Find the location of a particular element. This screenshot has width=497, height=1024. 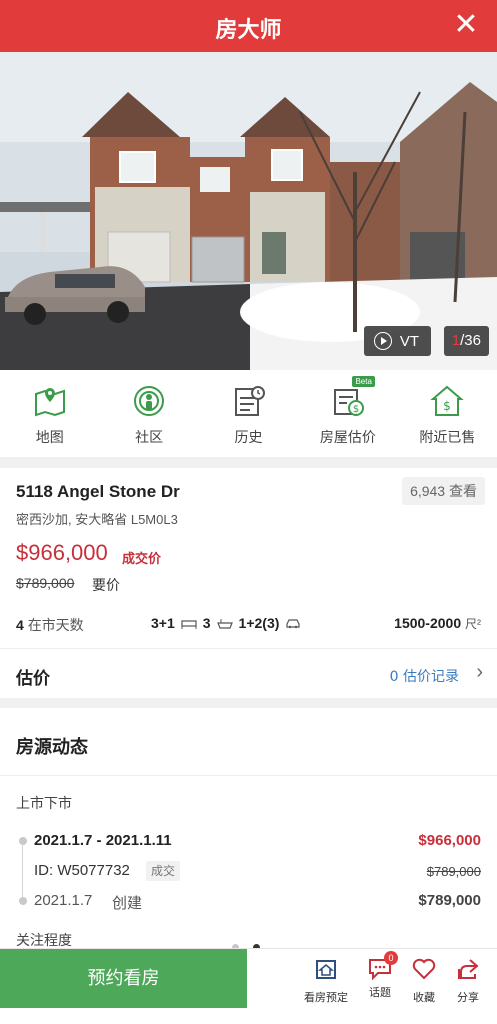

bathroom-count: 3 is located at coordinates (206, 623).